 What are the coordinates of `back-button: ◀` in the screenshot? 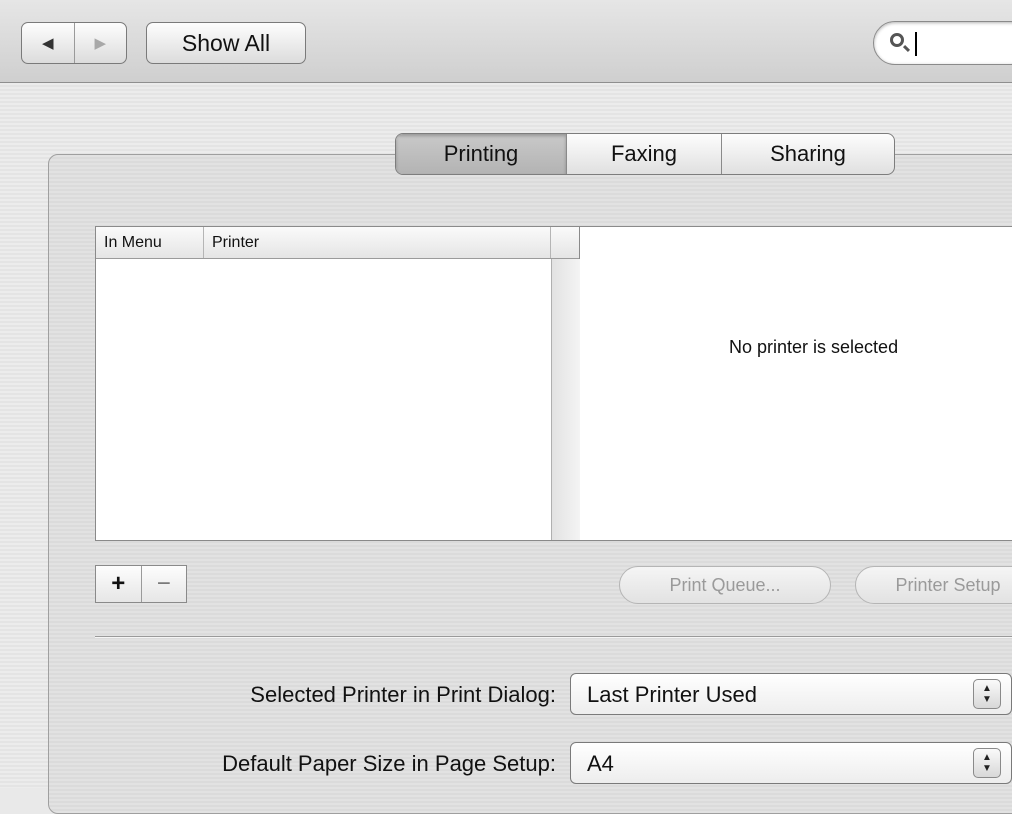 It's located at (48, 43).